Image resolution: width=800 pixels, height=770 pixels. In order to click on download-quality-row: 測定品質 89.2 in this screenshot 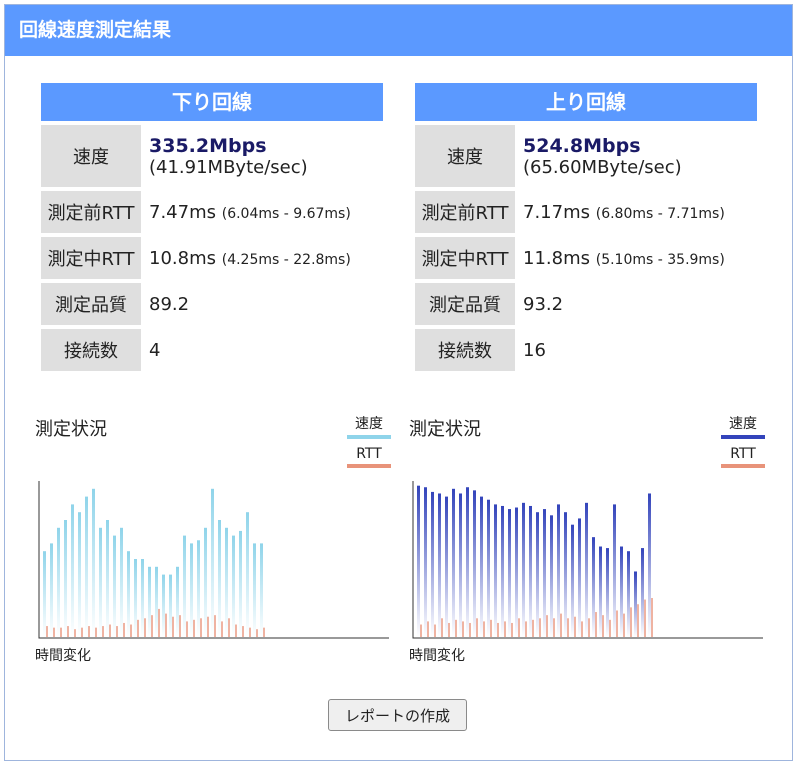, I will do `click(212, 304)`.